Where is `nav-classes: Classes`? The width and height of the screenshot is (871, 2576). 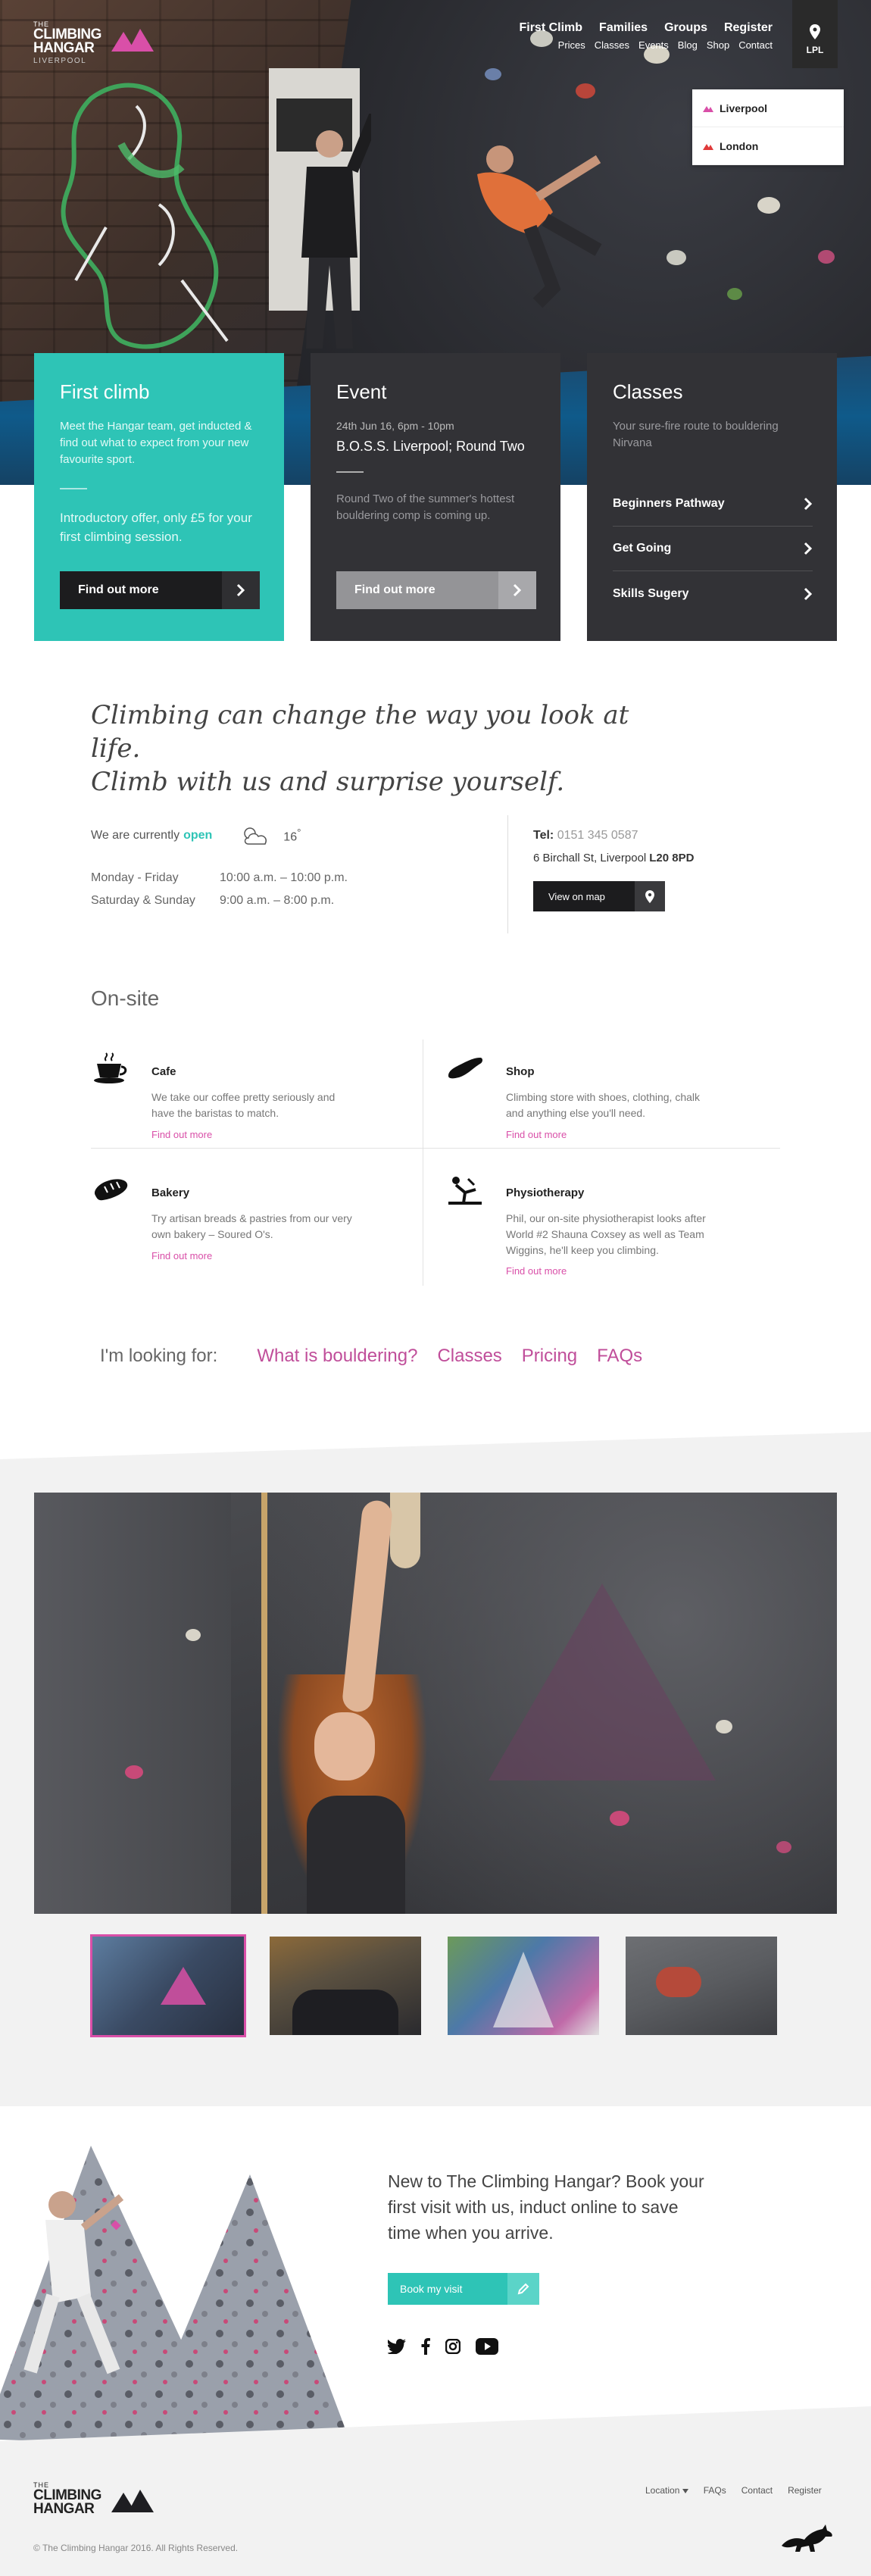 nav-classes: Classes is located at coordinates (612, 45).